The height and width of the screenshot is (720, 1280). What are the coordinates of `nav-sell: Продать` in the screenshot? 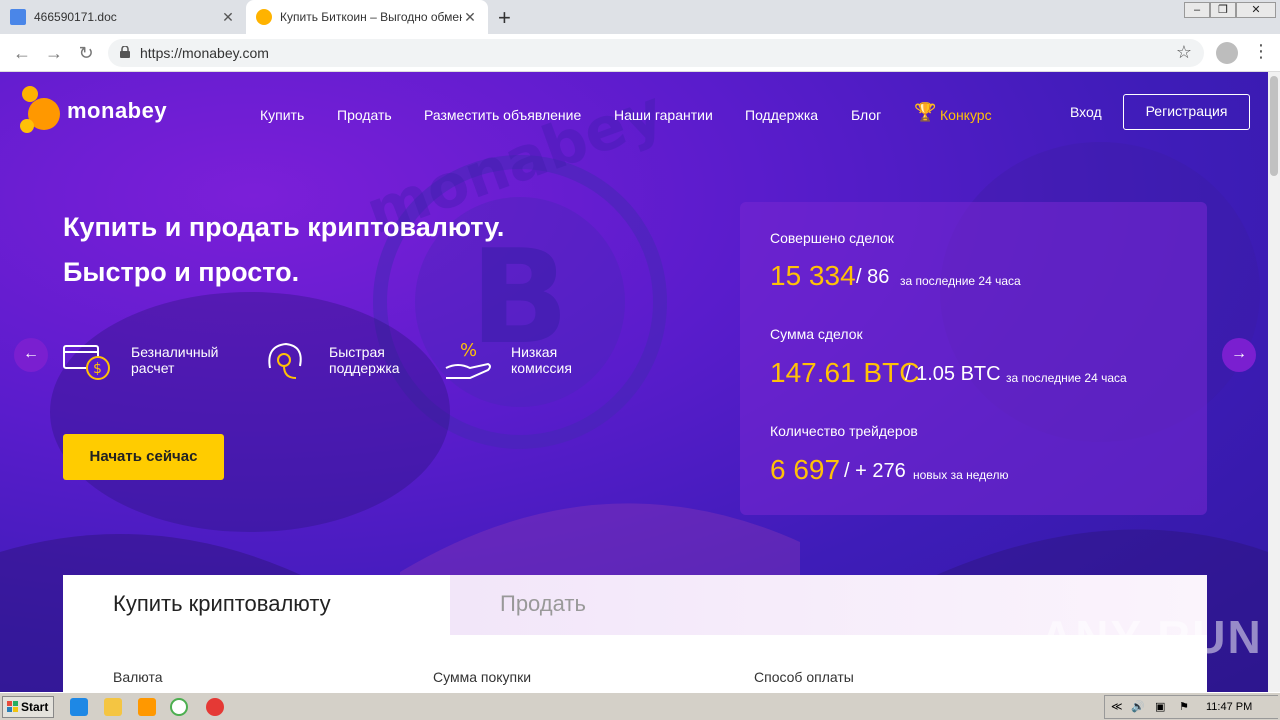 It's located at (364, 115).